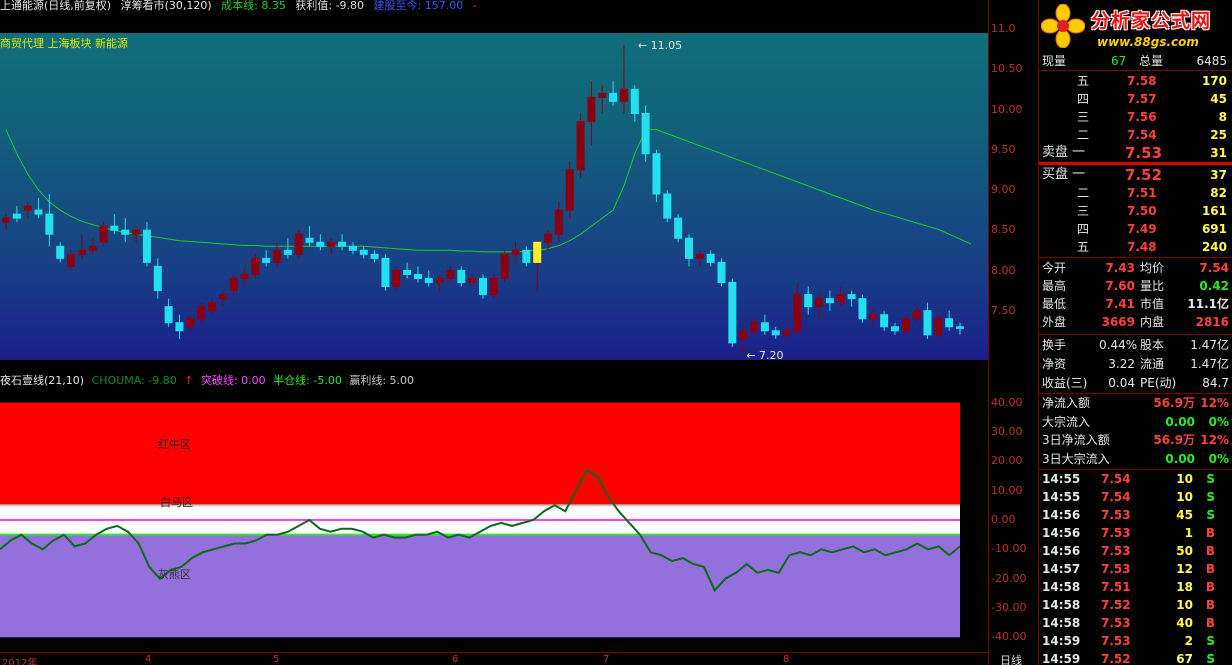 The width and height of the screenshot is (1232, 665). I want to click on indicator-name: 淳筹看市(30,120), so click(166, 6).